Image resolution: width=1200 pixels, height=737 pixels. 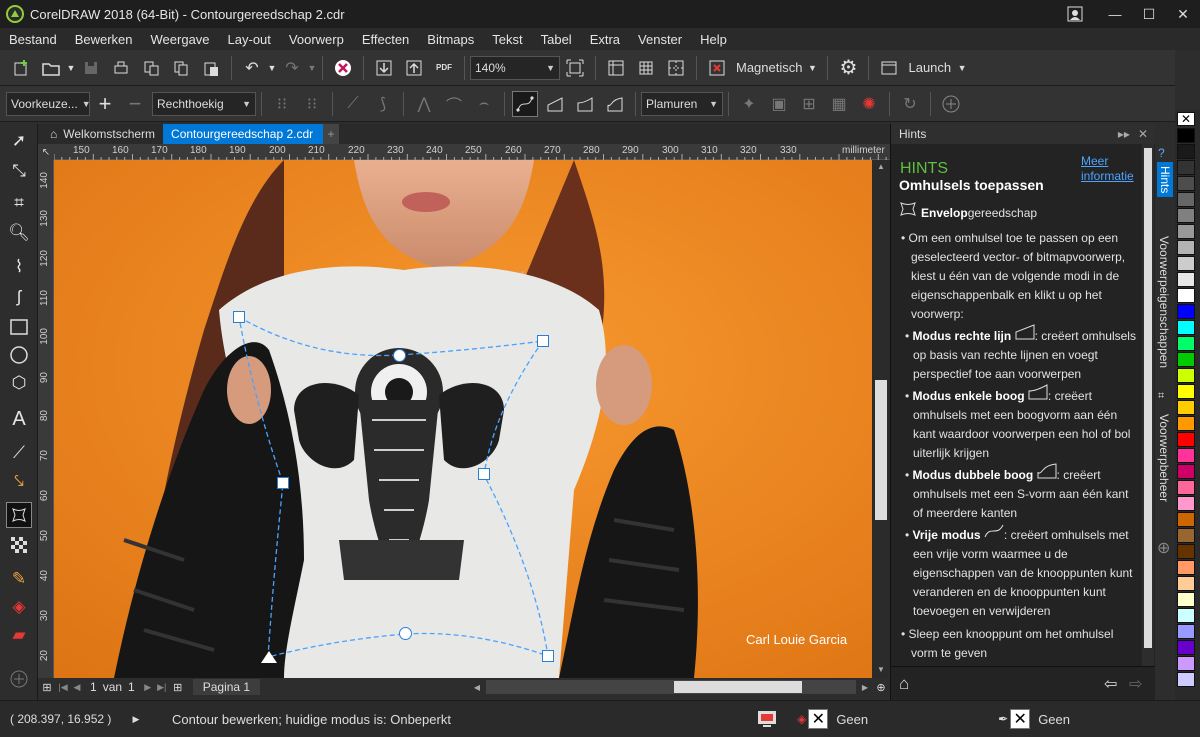 I want to click on full-screen-preview-icon, so click(x=575, y=68).